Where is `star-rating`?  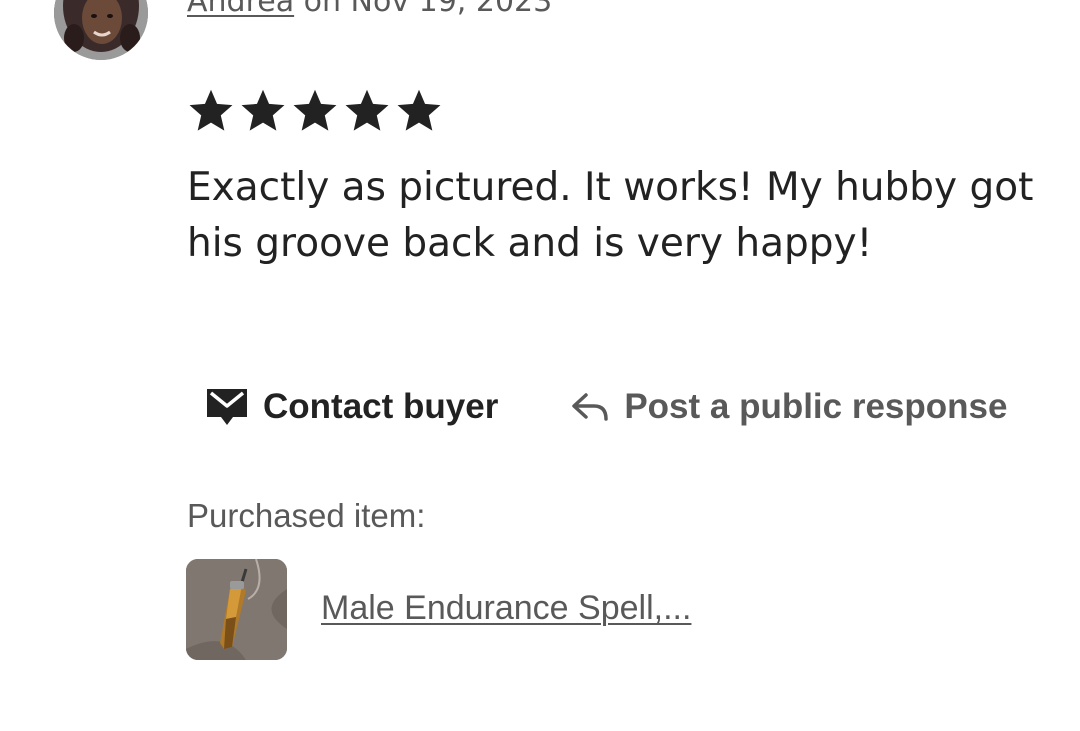
star-rating is located at coordinates (315, 111).